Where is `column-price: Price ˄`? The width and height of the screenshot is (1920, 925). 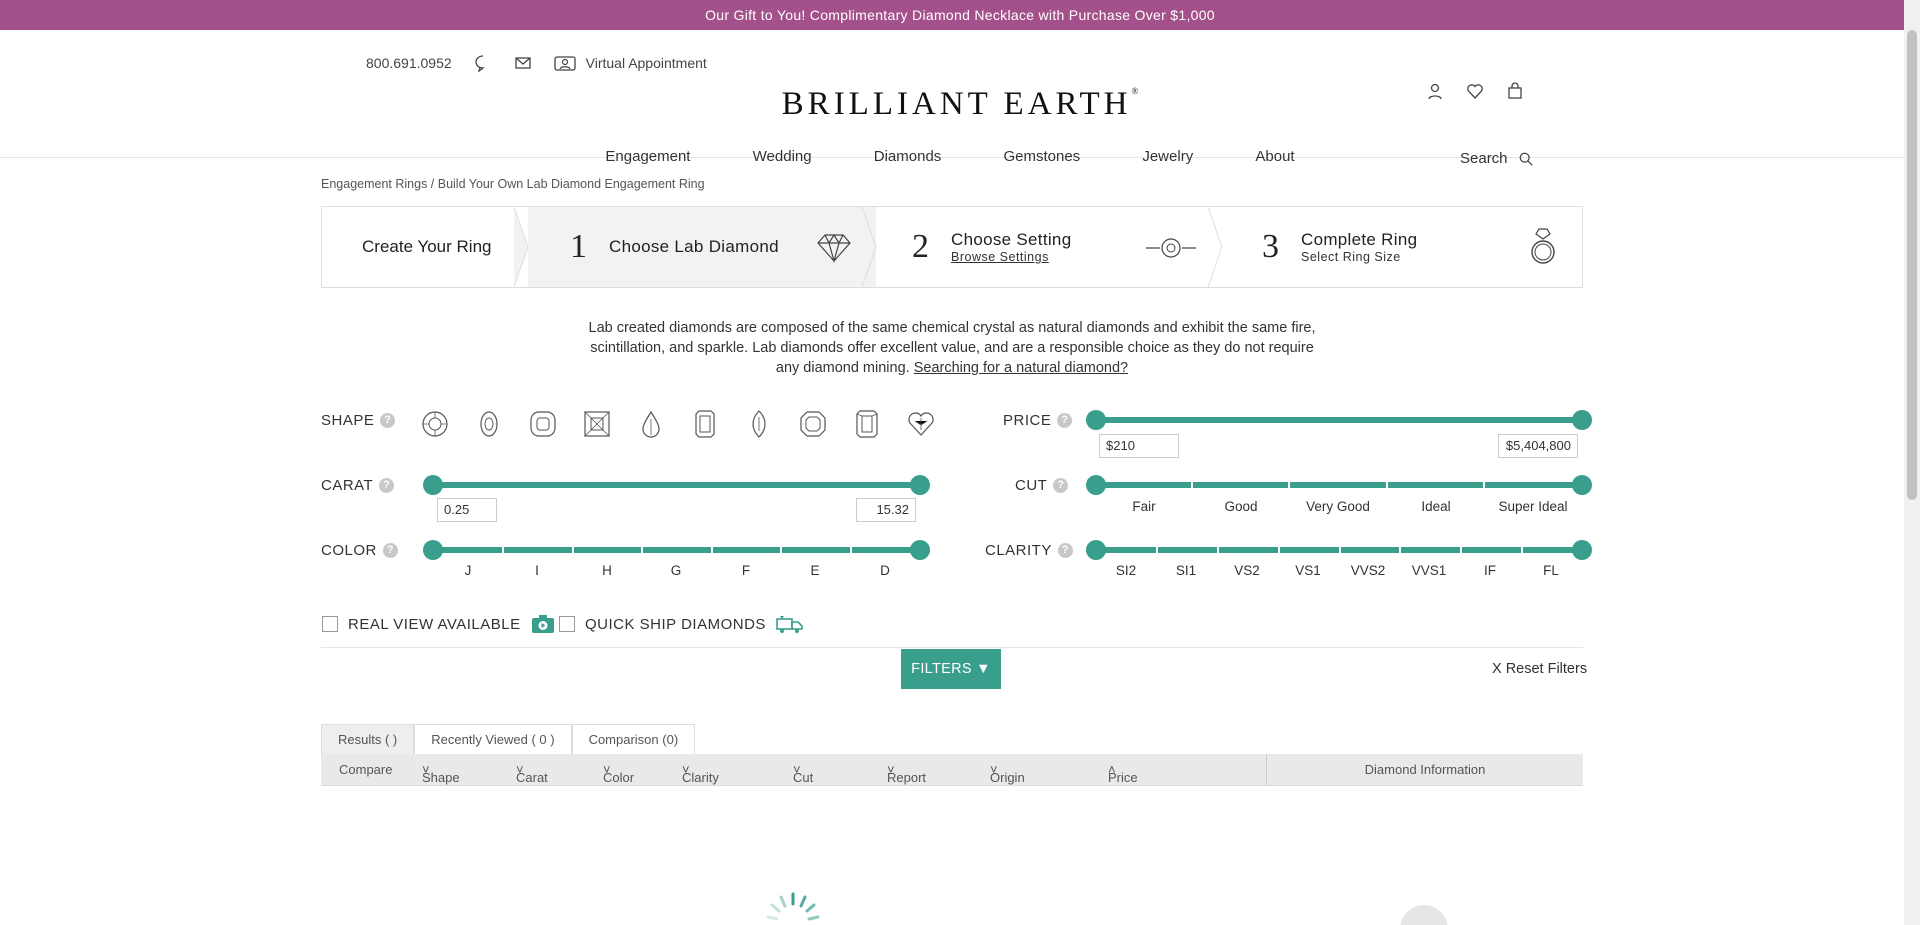 column-price: Price ˄ is located at coordinates (1123, 773).